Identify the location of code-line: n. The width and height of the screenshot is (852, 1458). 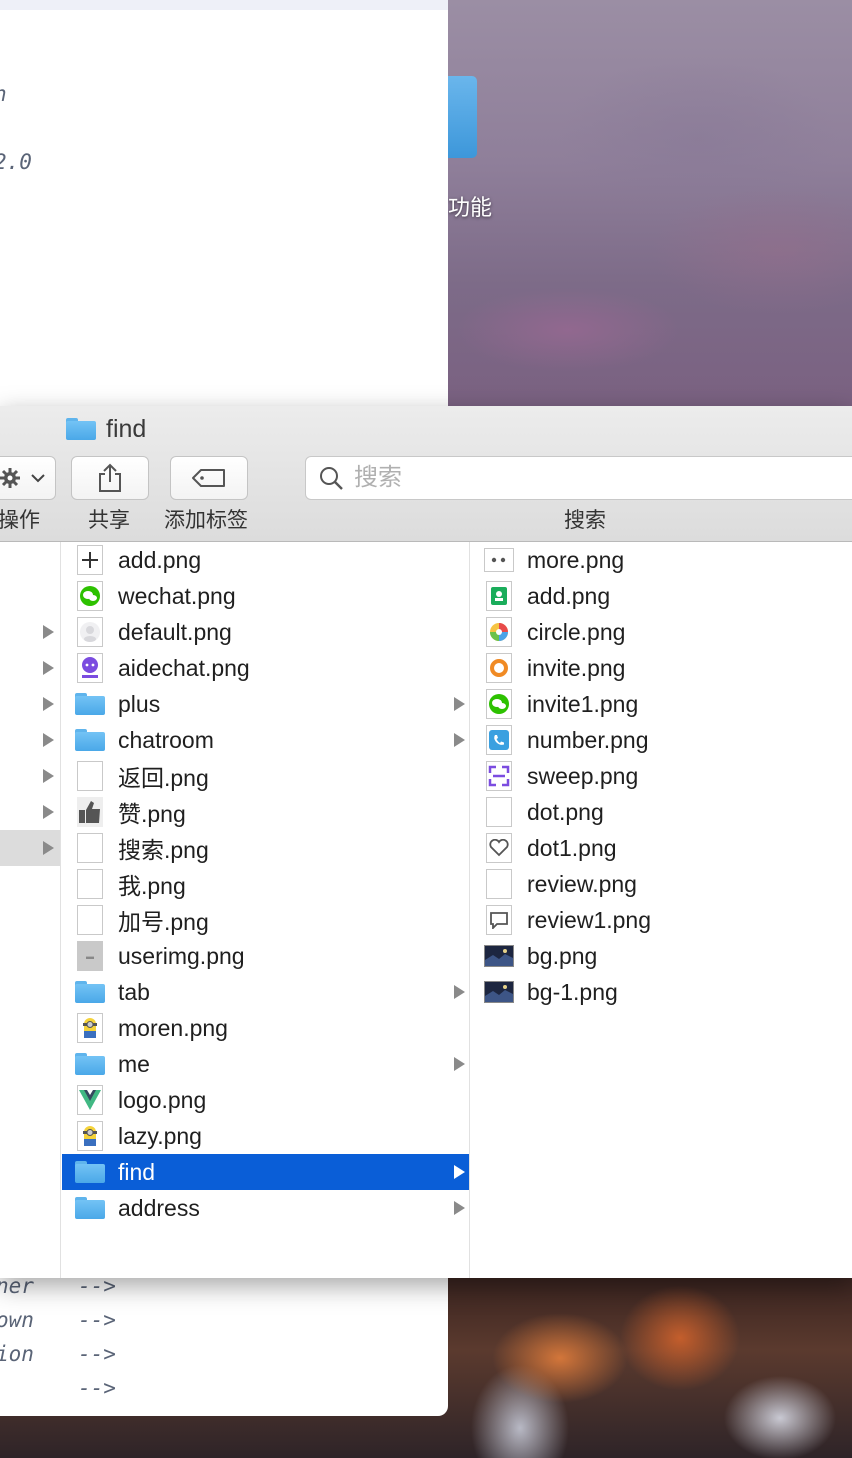
(3, 94).